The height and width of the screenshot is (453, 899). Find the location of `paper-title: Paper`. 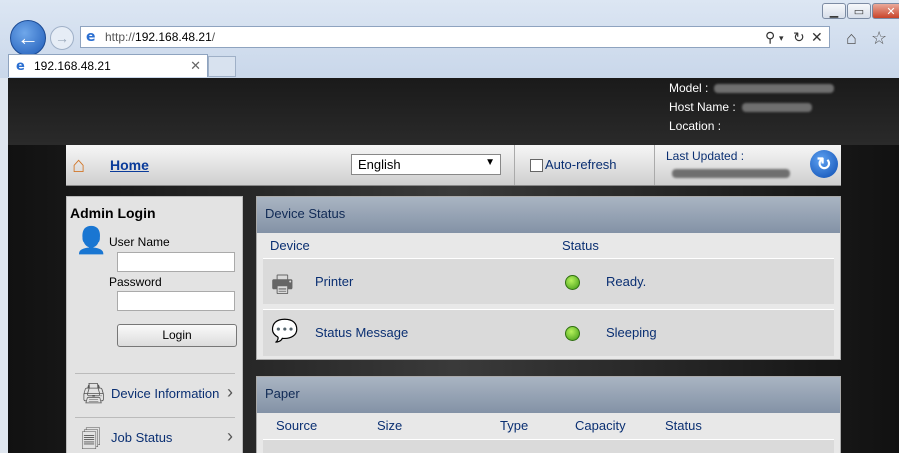

paper-title: Paper is located at coordinates (548, 395).